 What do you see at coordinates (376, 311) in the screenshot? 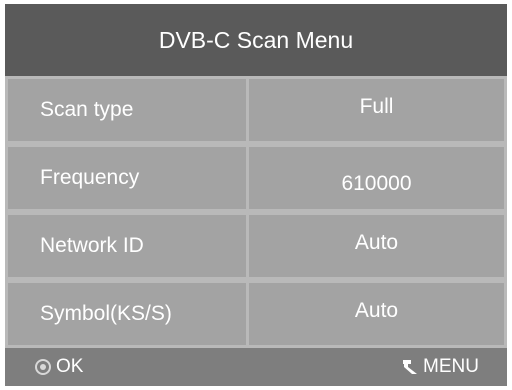
I see `symbol-rate-value: Auto` at bounding box center [376, 311].